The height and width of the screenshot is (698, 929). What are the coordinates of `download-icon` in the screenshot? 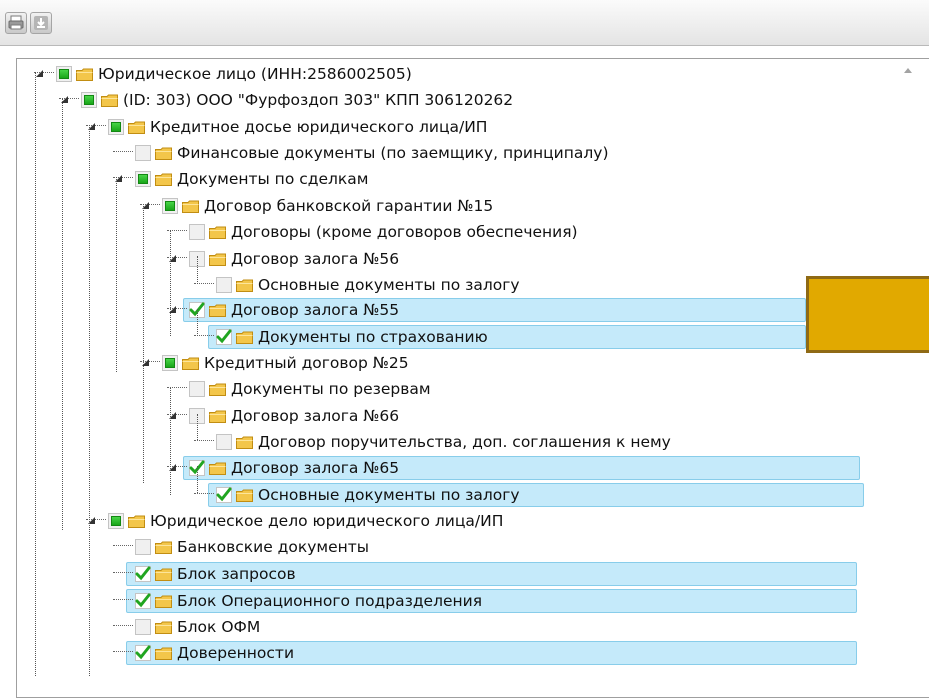 It's located at (41, 23).